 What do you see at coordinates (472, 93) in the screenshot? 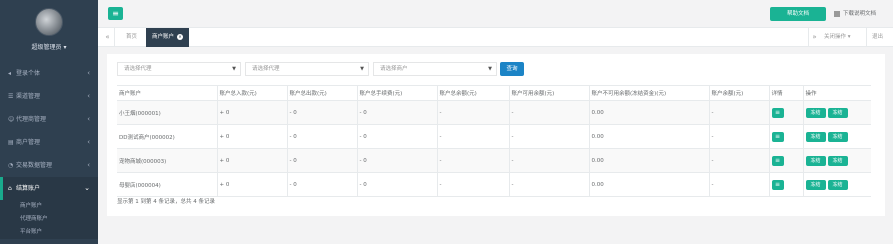
I see `col-header: 账户总余额(元)` at bounding box center [472, 93].